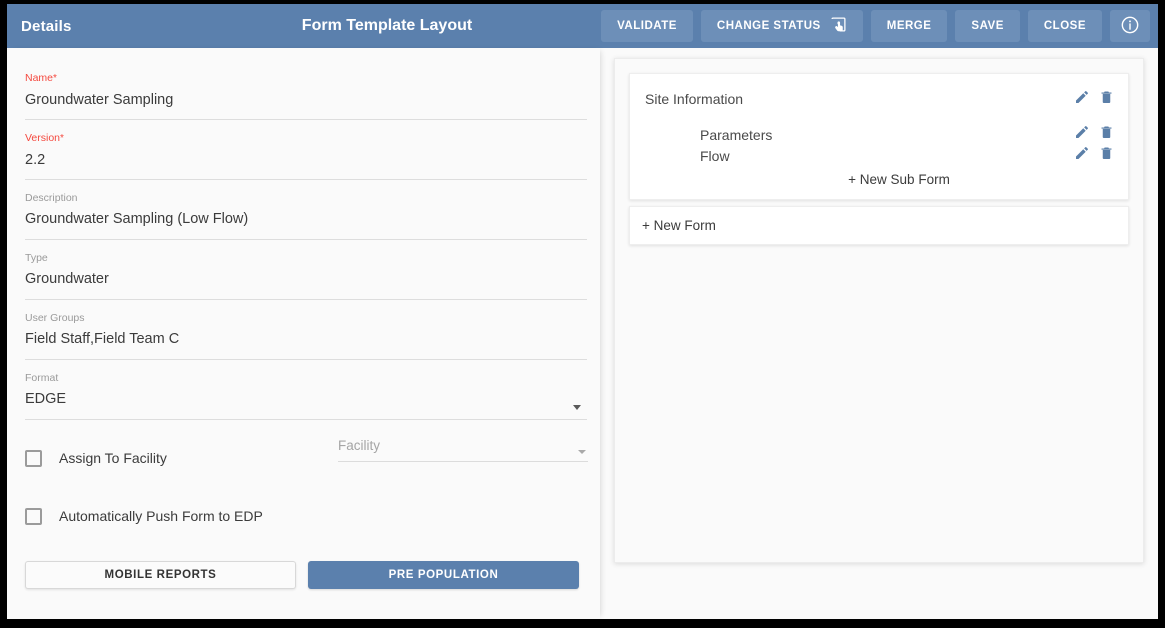  Describe the element at coordinates (715, 155) in the screenshot. I see `subform-name-label: Flow` at that location.